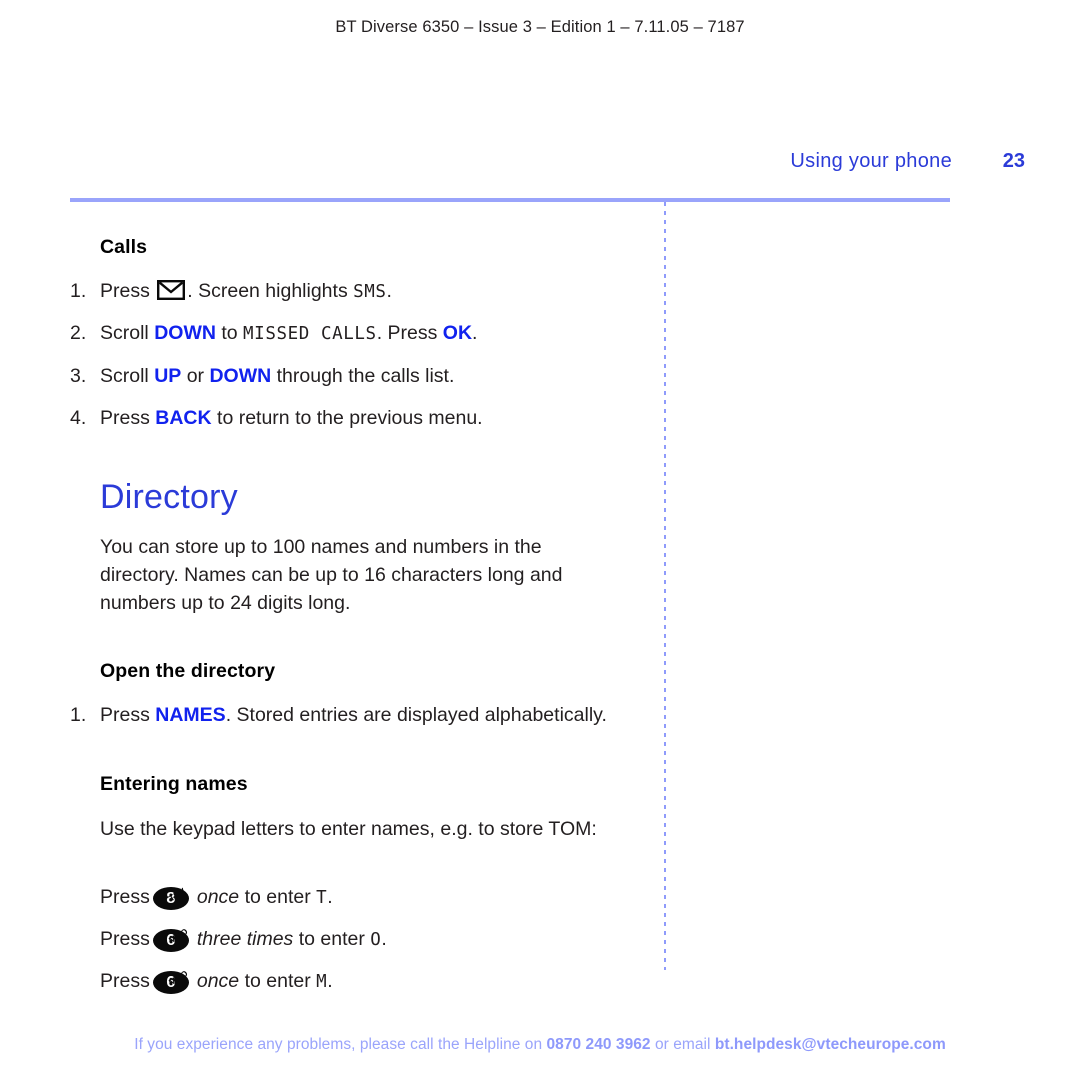 The height and width of the screenshot is (1076, 1080). Describe the element at coordinates (510, 200) in the screenshot. I see `header-rule` at that location.